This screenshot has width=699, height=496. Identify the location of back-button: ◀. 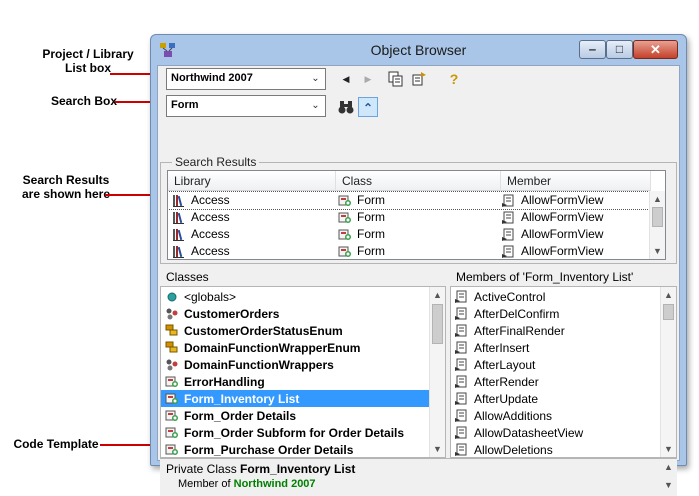
(346, 79).